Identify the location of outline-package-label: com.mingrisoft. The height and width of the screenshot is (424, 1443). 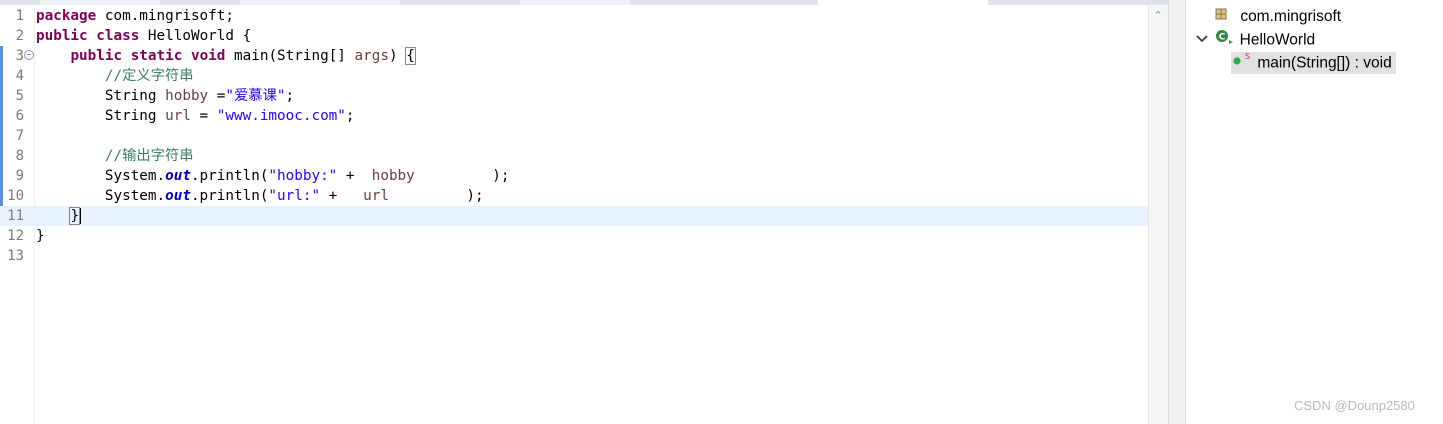
(1291, 17).